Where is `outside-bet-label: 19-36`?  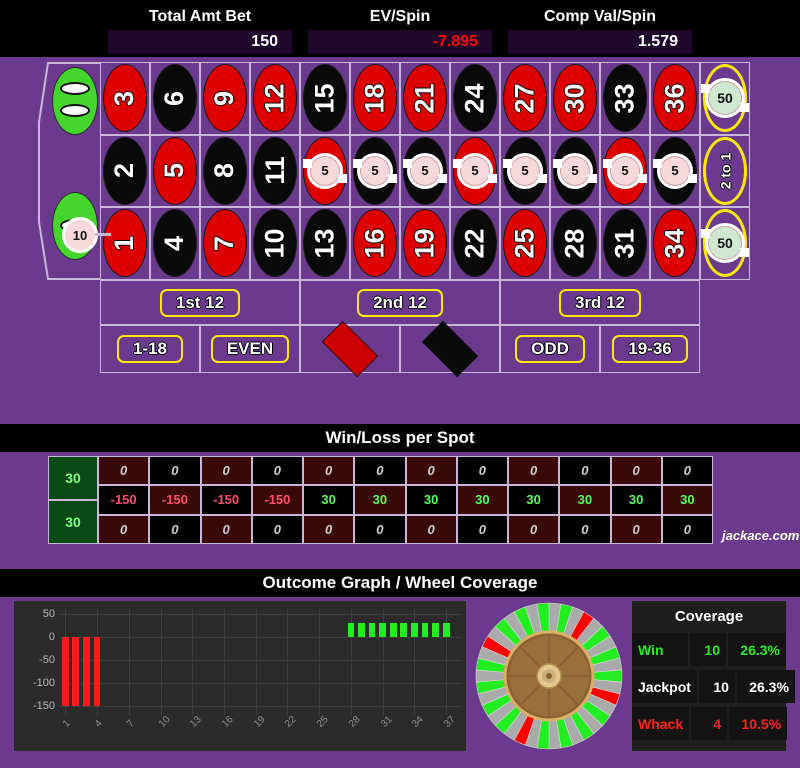 outside-bet-label: 19-36 is located at coordinates (650, 349).